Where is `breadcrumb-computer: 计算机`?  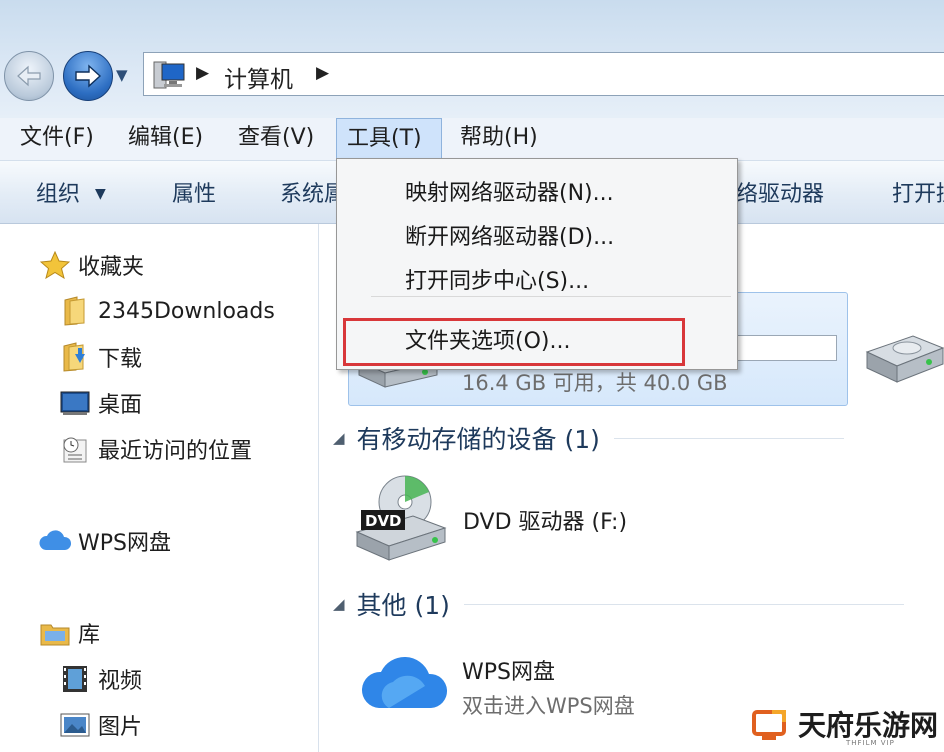 breadcrumb-computer: 计算机 is located at coordinates (258, 77).